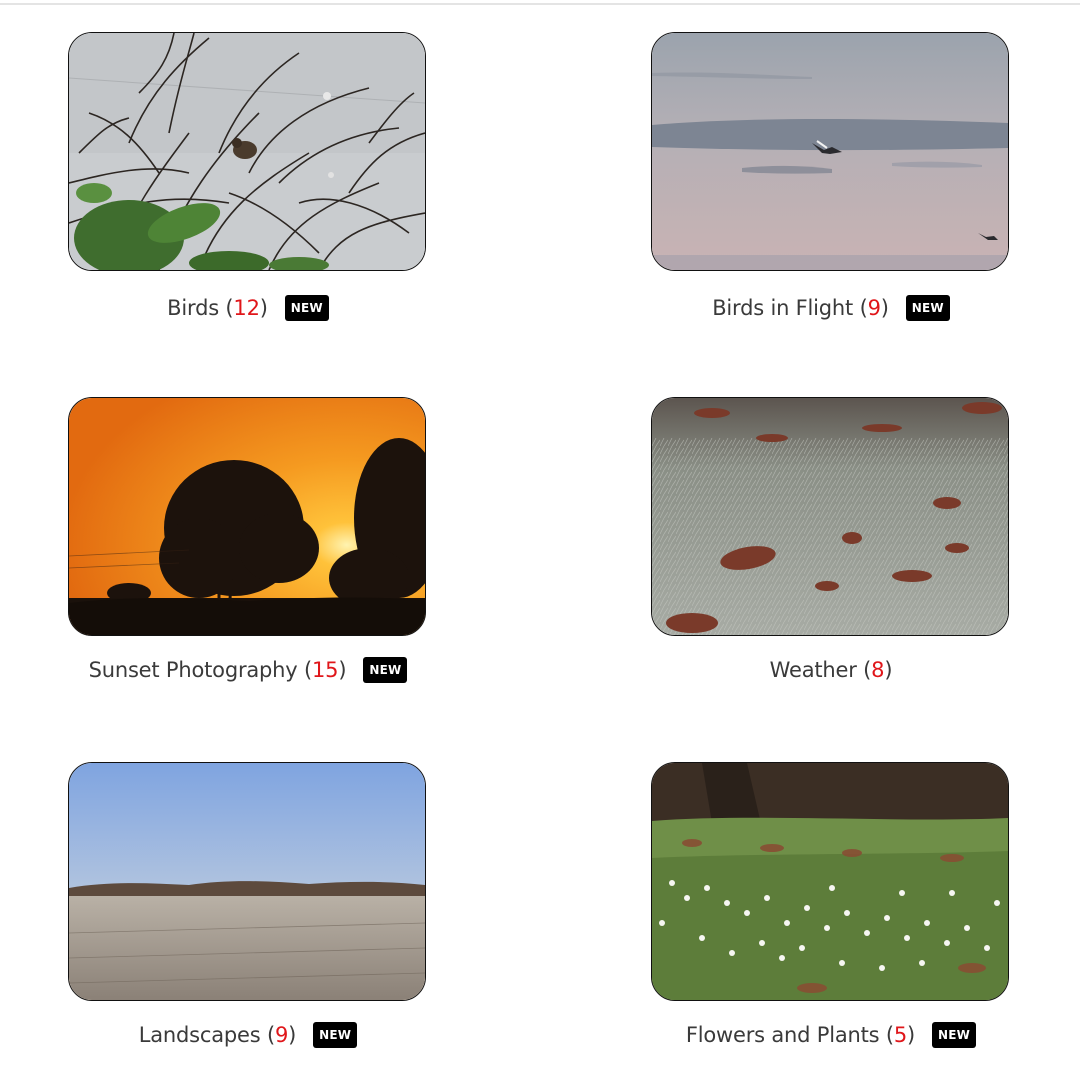  I want to click on category-title: Birds in Flight, so click(782, 308).